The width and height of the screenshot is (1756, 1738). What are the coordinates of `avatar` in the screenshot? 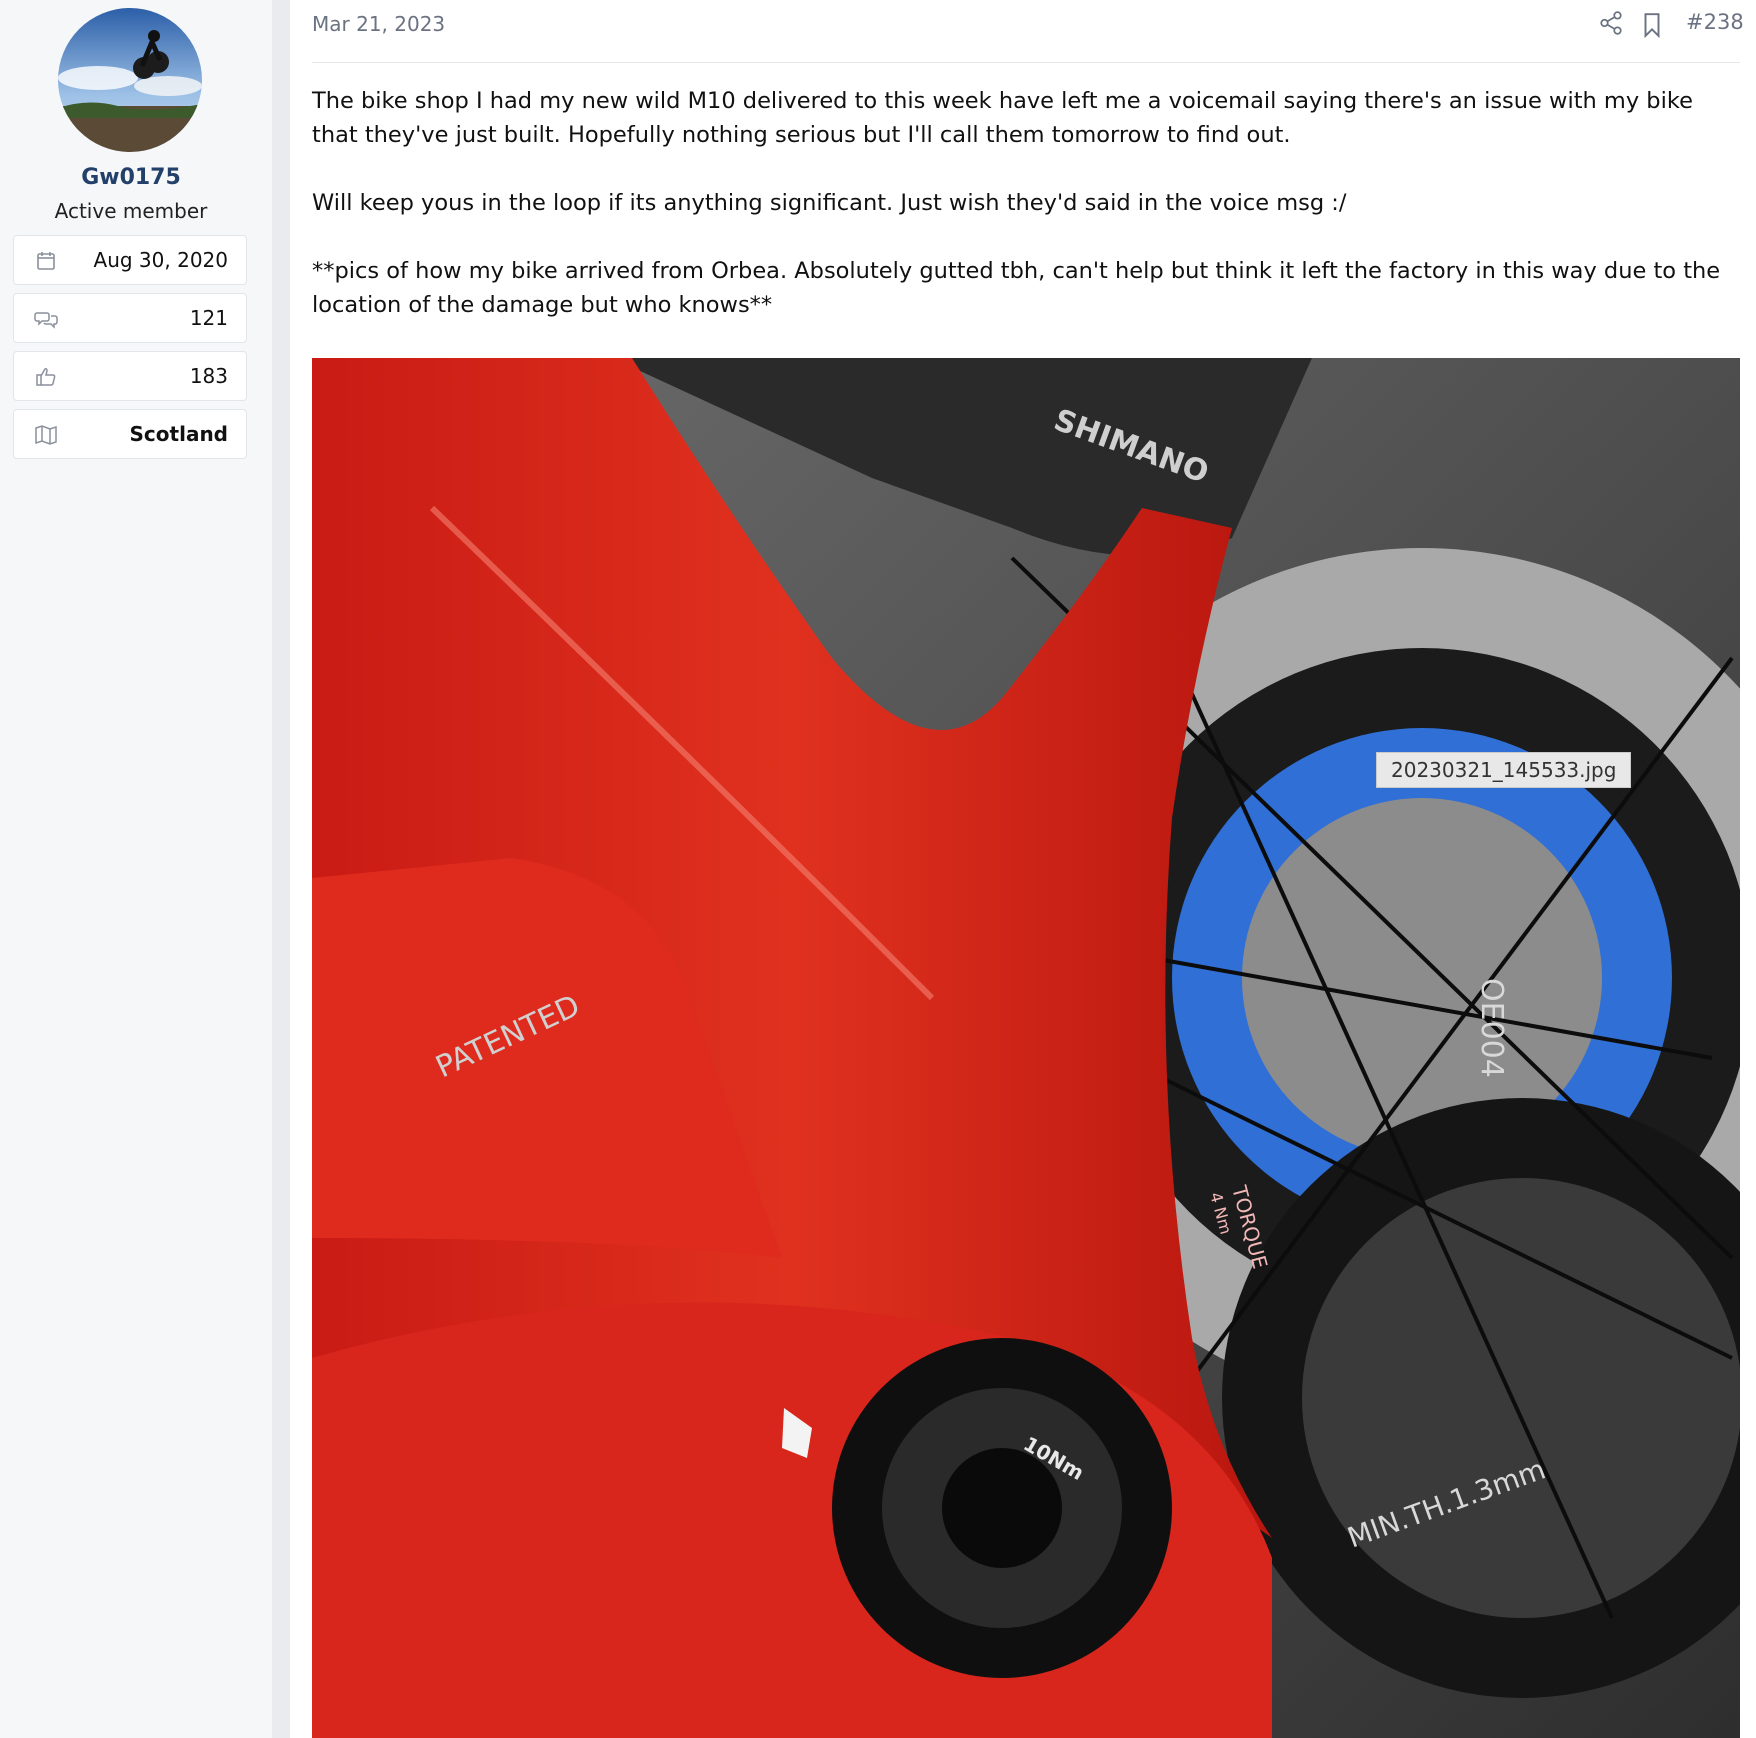 It's located at (130, 80).